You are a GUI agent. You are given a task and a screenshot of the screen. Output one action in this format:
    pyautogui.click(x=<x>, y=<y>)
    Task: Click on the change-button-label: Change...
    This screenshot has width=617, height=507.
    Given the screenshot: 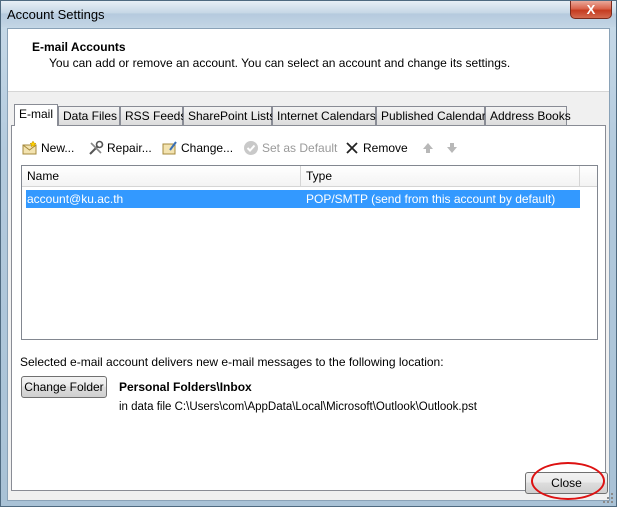 What is the action you would take?
    pyautogui.click(x=207, y=148)
    